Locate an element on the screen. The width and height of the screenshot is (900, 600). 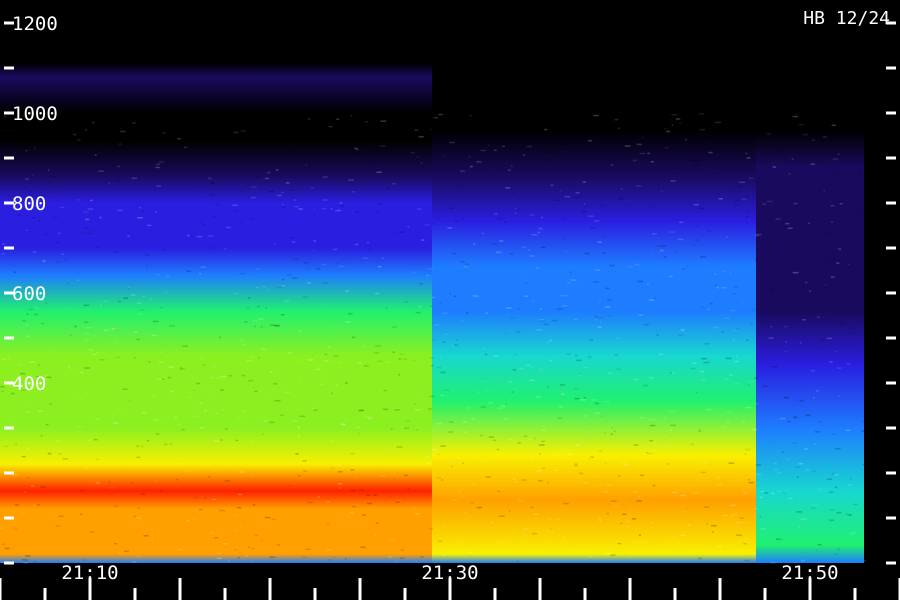
x-tick-label: 21:10 is located at coordinates (89, 573).